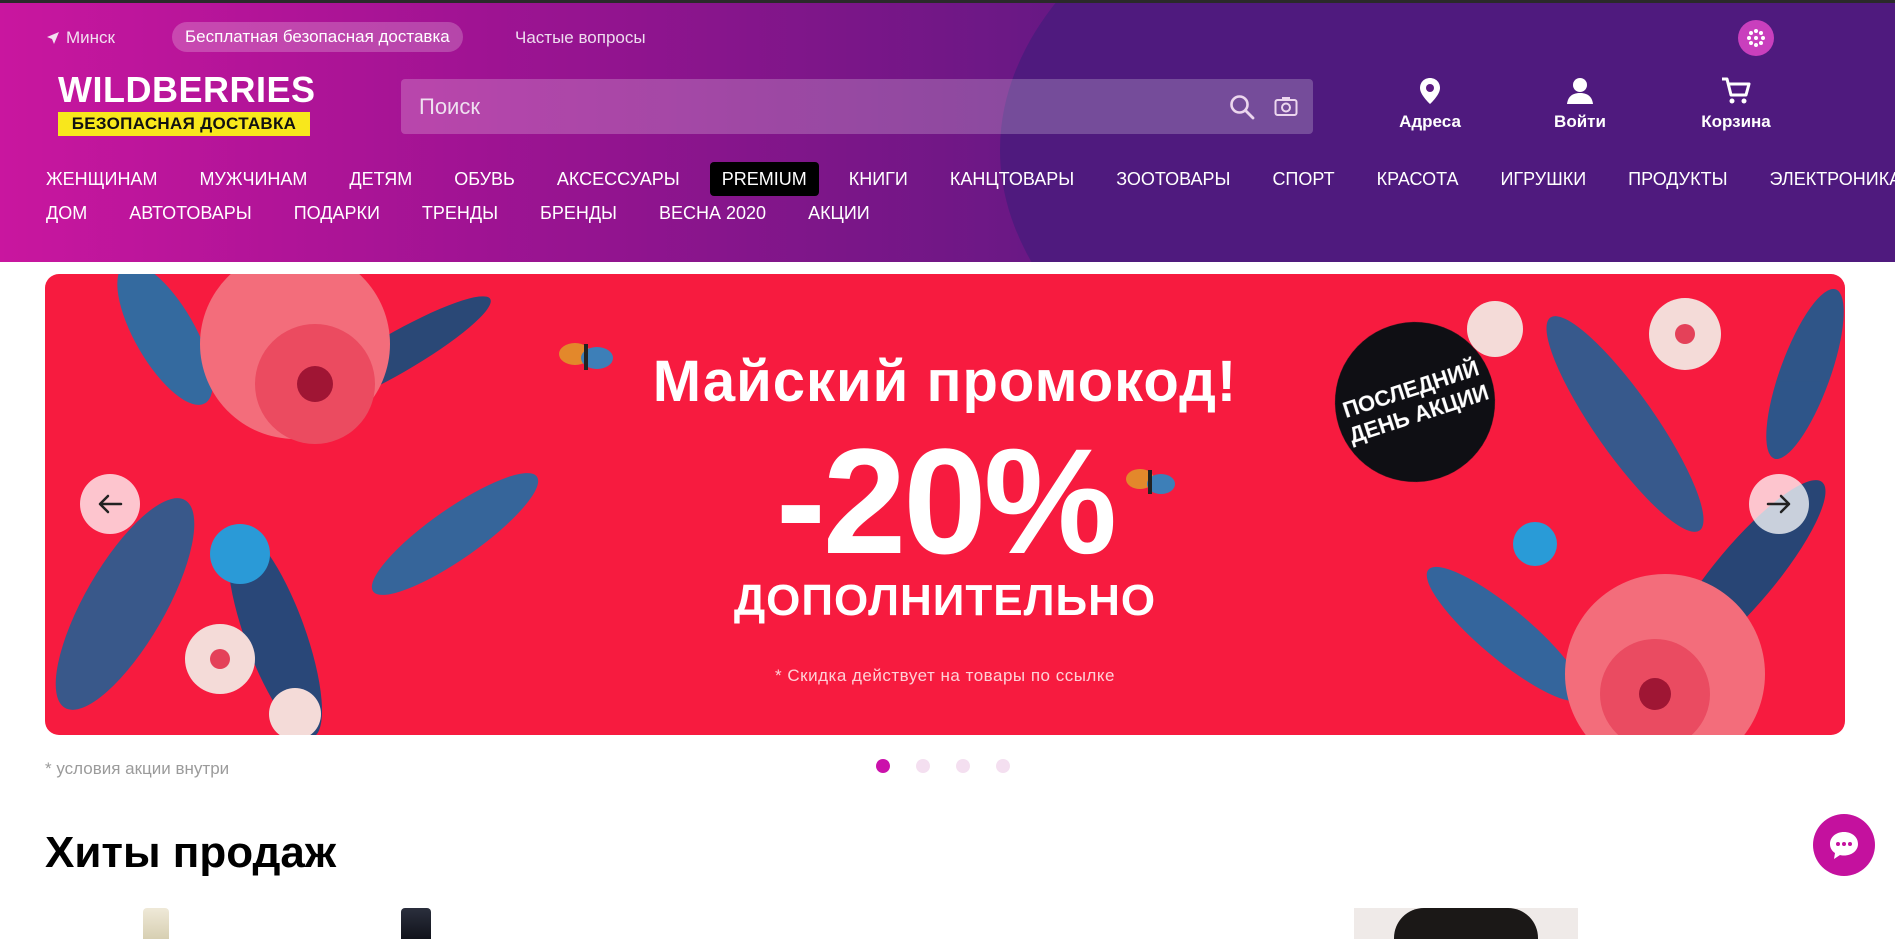 This screenshot has width=1895, height=939. I want to click on carousel-prev-button, so click(110, 504).